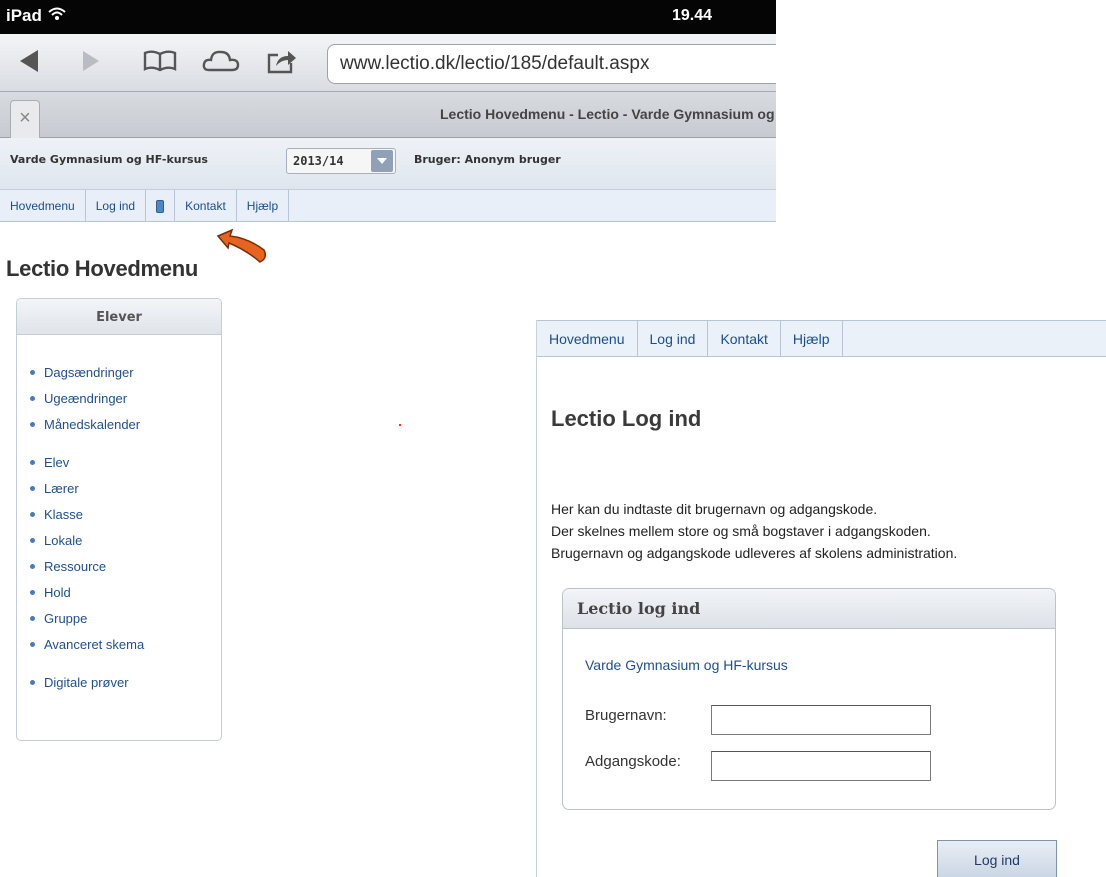 The width and height of the screenshot is (1106, 877). I want to click on list-item: Avanceret skema, so click(124, 644).